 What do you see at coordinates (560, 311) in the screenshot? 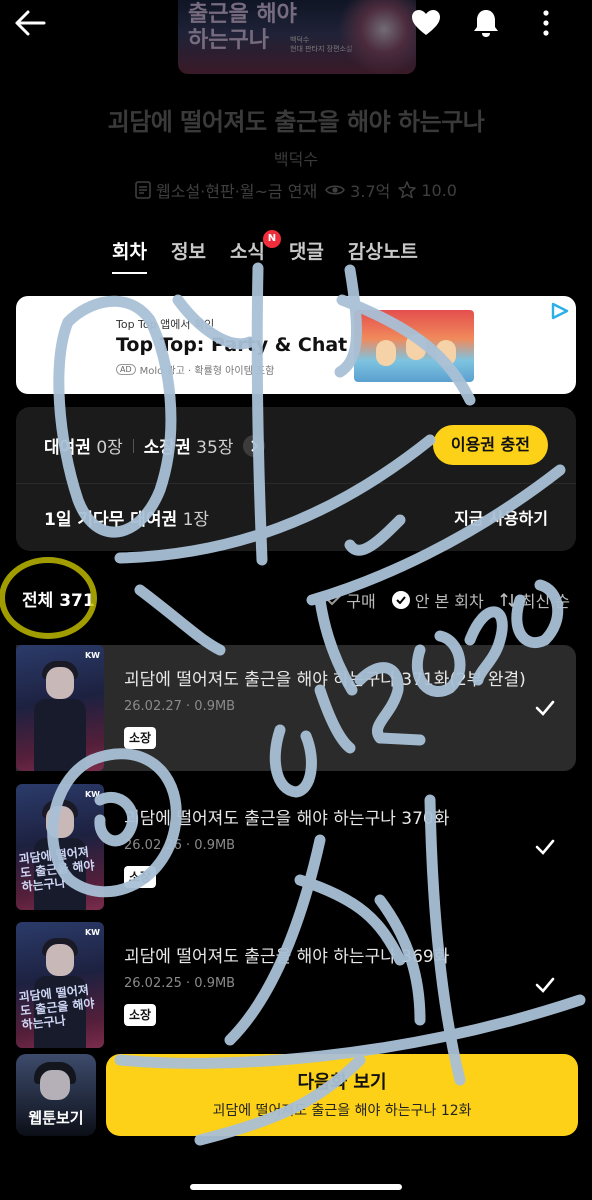
I see `adchoices-icon` at bounding box center [560, 311].